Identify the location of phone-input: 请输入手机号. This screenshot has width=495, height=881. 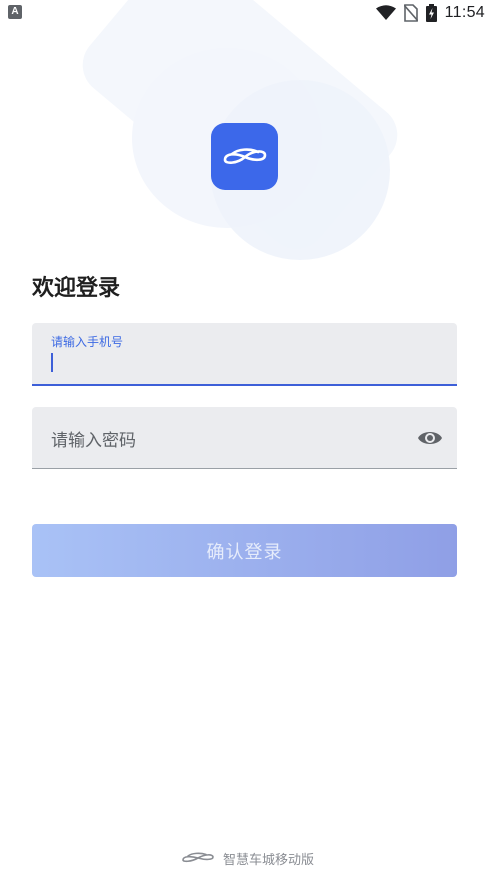
(244, 354).